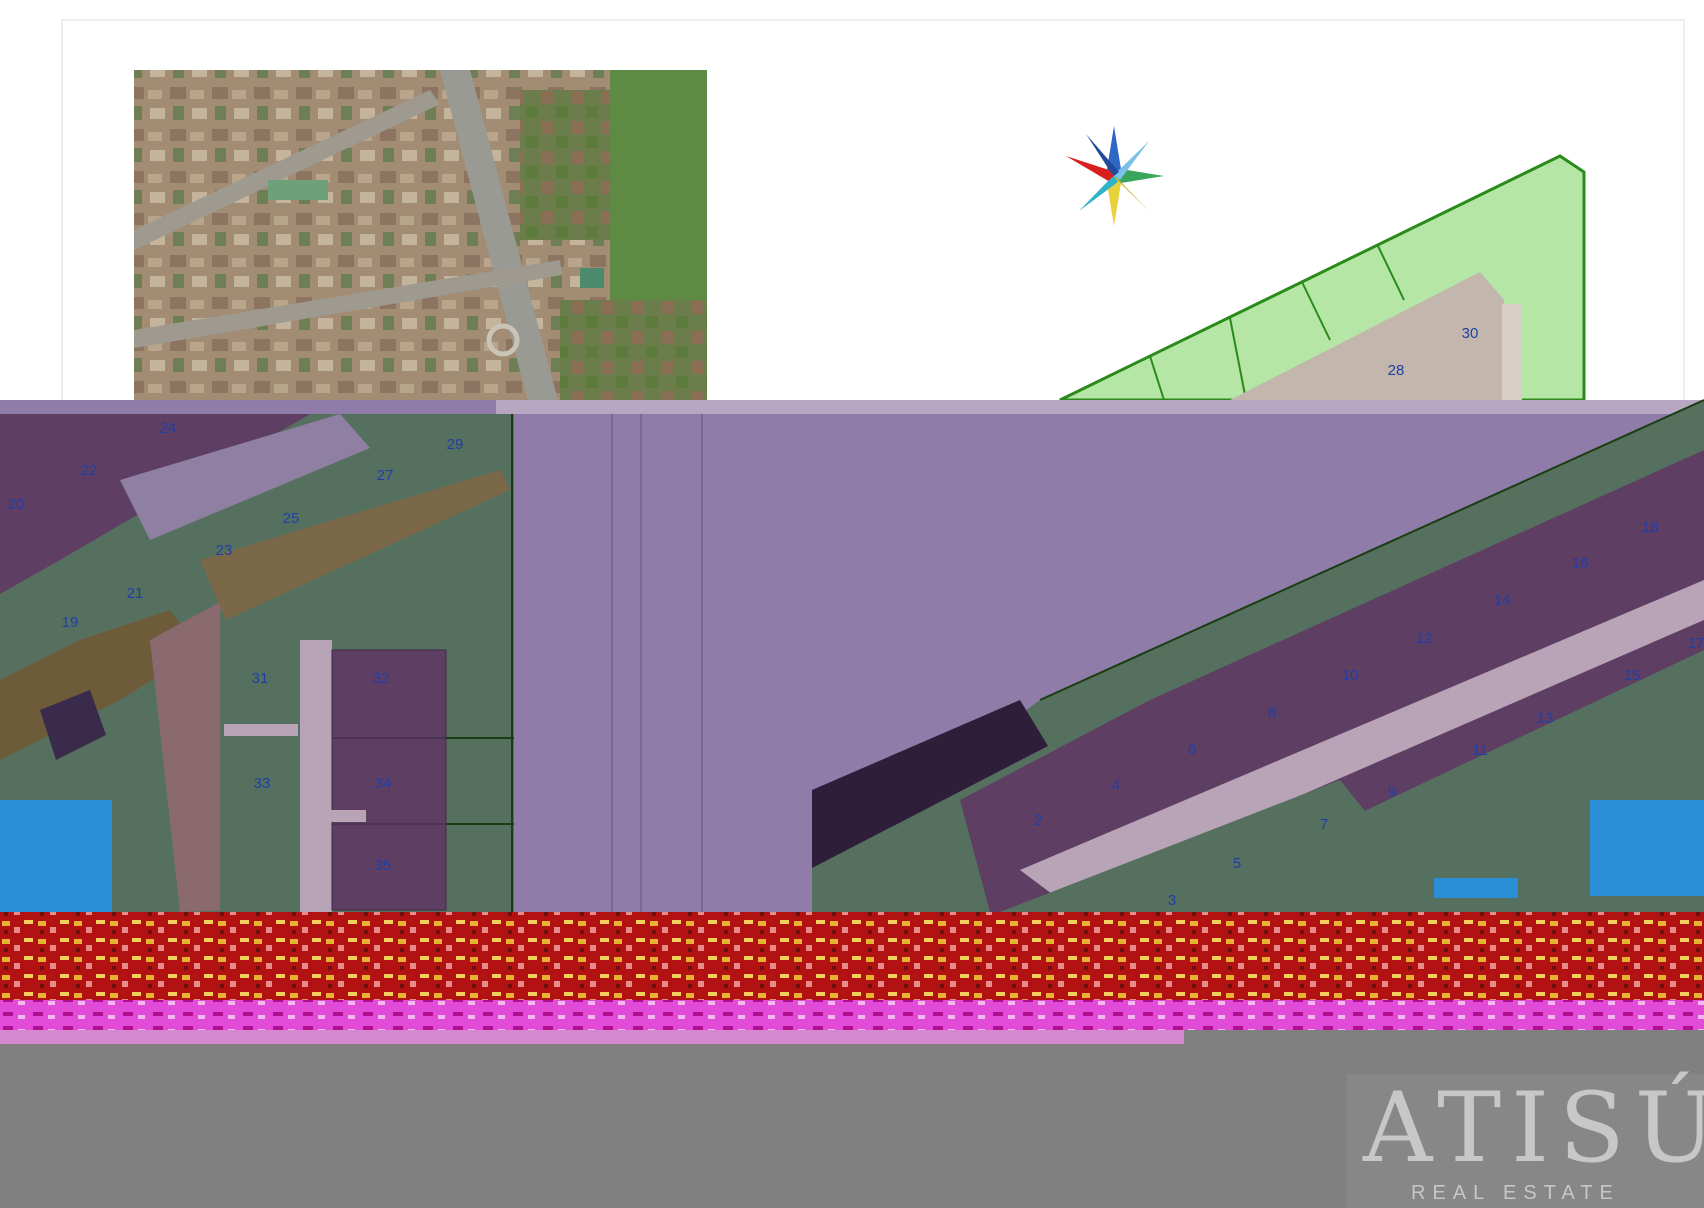 The height and width of the screenshot is (1208, 1704). I want to click on plot-label-5: 5, so click(1237, 863).